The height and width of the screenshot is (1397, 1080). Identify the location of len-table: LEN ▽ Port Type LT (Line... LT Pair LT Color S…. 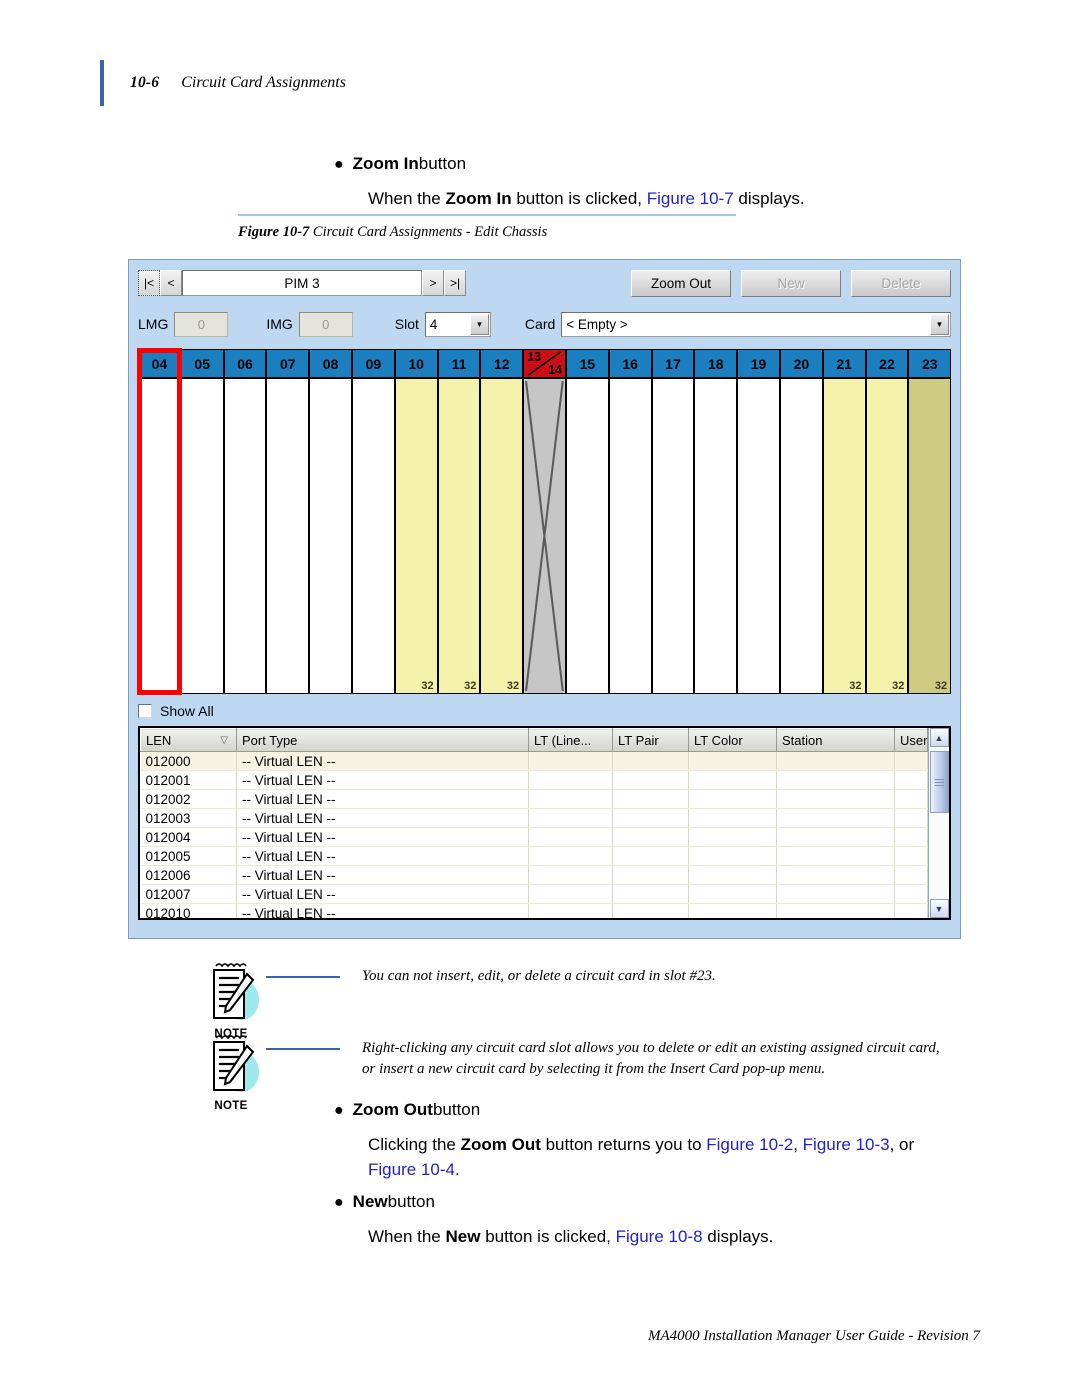
(534, 823).